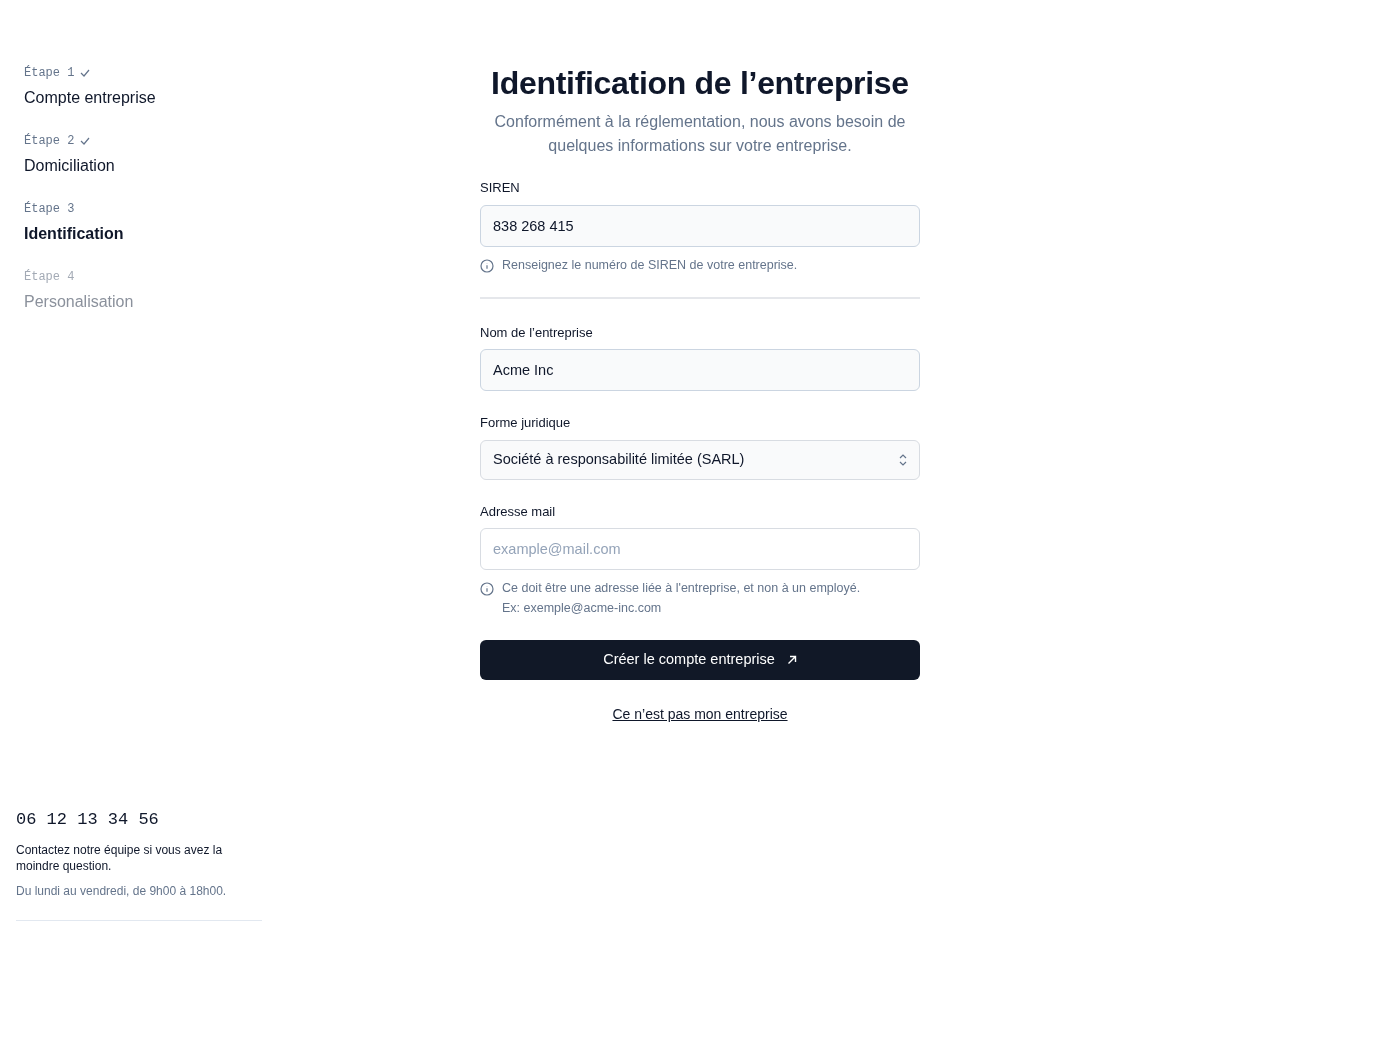  What do you see at coordinates (139, 901) in the screenshot?
I see `office-hours: Du lundi au vendredi, de 9h00 à 18h00.` at bounding box center [139, 901].